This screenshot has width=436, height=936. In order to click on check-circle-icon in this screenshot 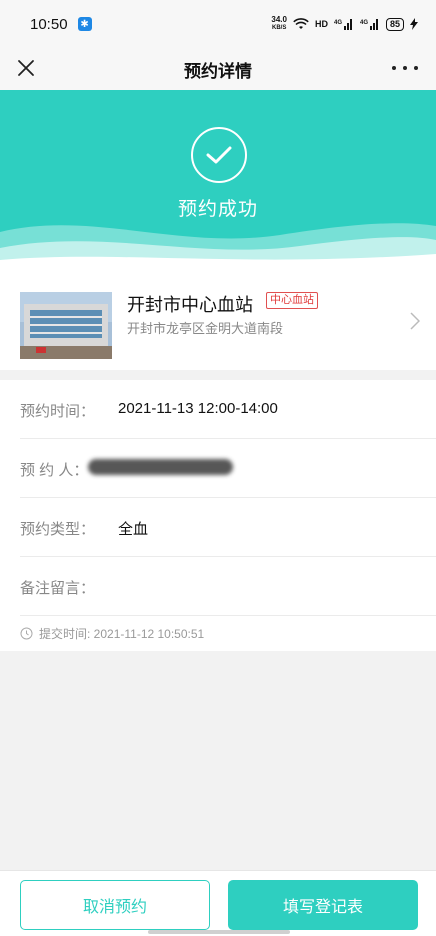, I will do `click(219, 155)`.